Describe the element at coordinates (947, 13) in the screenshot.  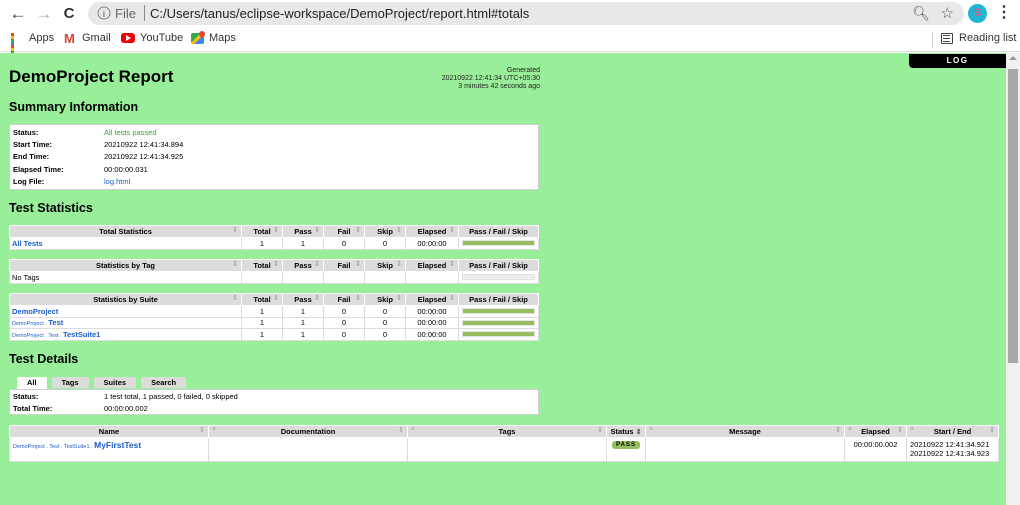
I see `bookmark-star-icon: ☆` at that location.